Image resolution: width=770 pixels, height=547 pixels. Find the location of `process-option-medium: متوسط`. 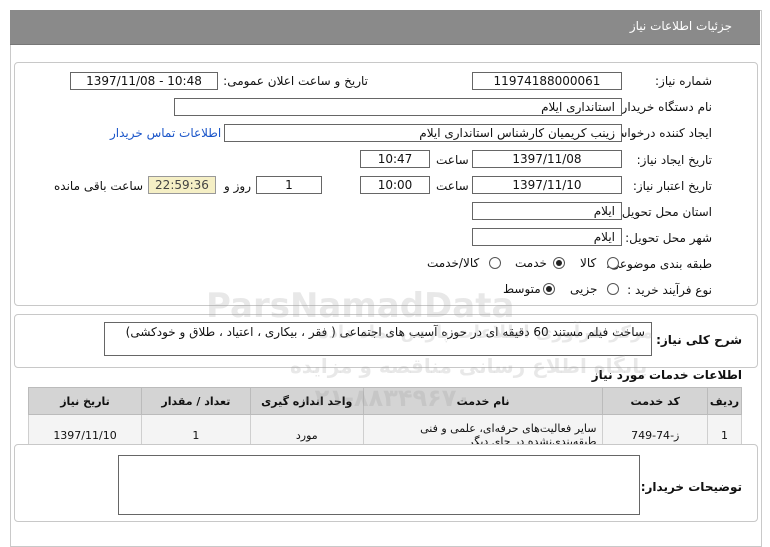

process-option-medium: متوسط is located at coordinates (522, 289).